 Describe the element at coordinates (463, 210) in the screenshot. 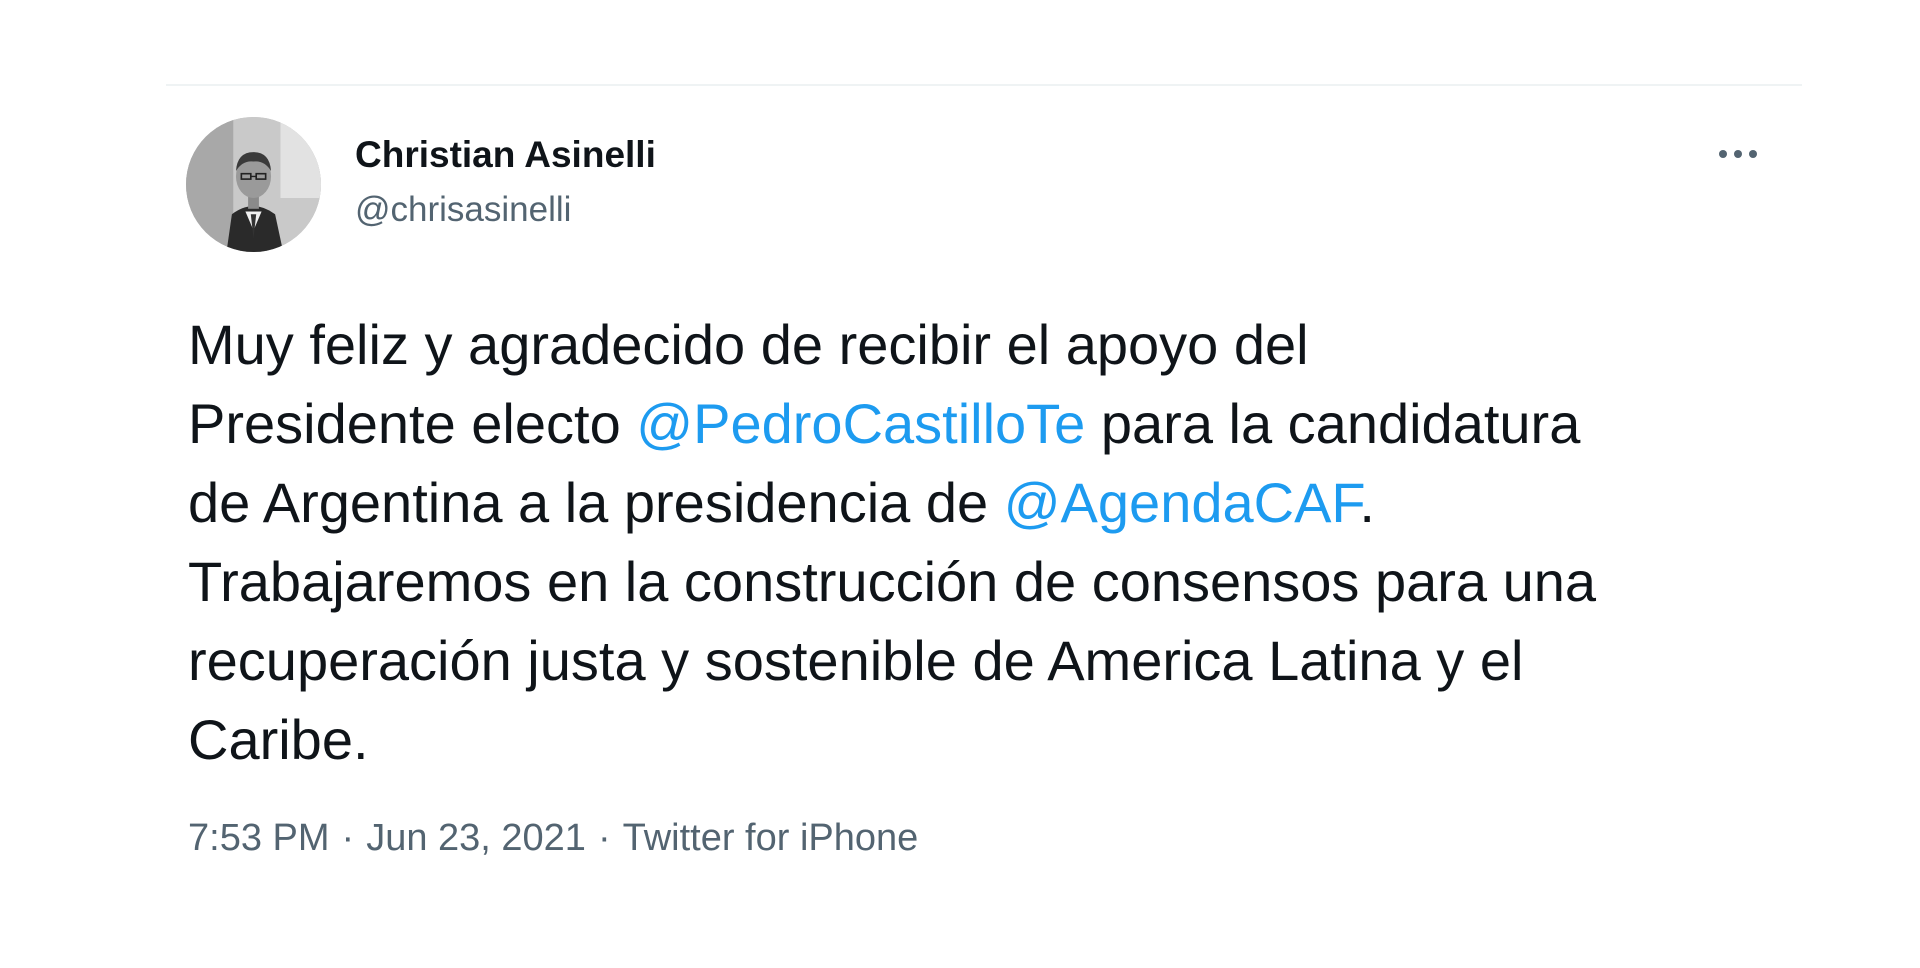

I see `author-handle: @chrisasinelli` at that location.